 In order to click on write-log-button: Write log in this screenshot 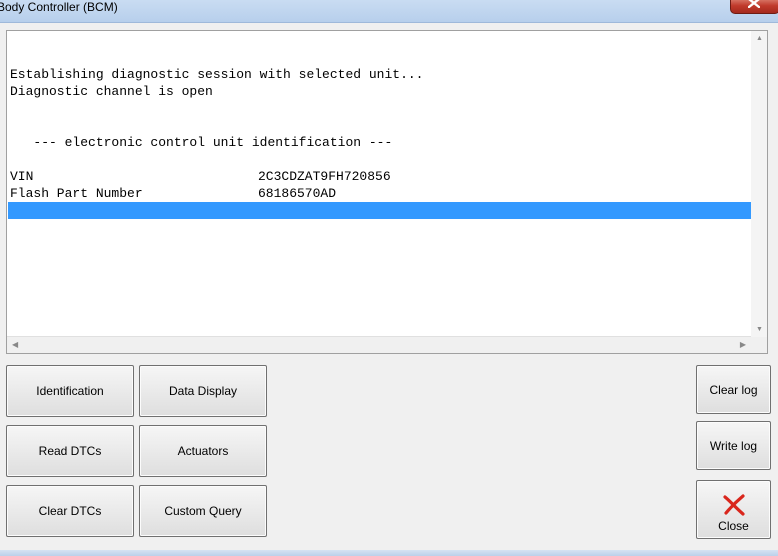, I will do `click(733, 445)`.